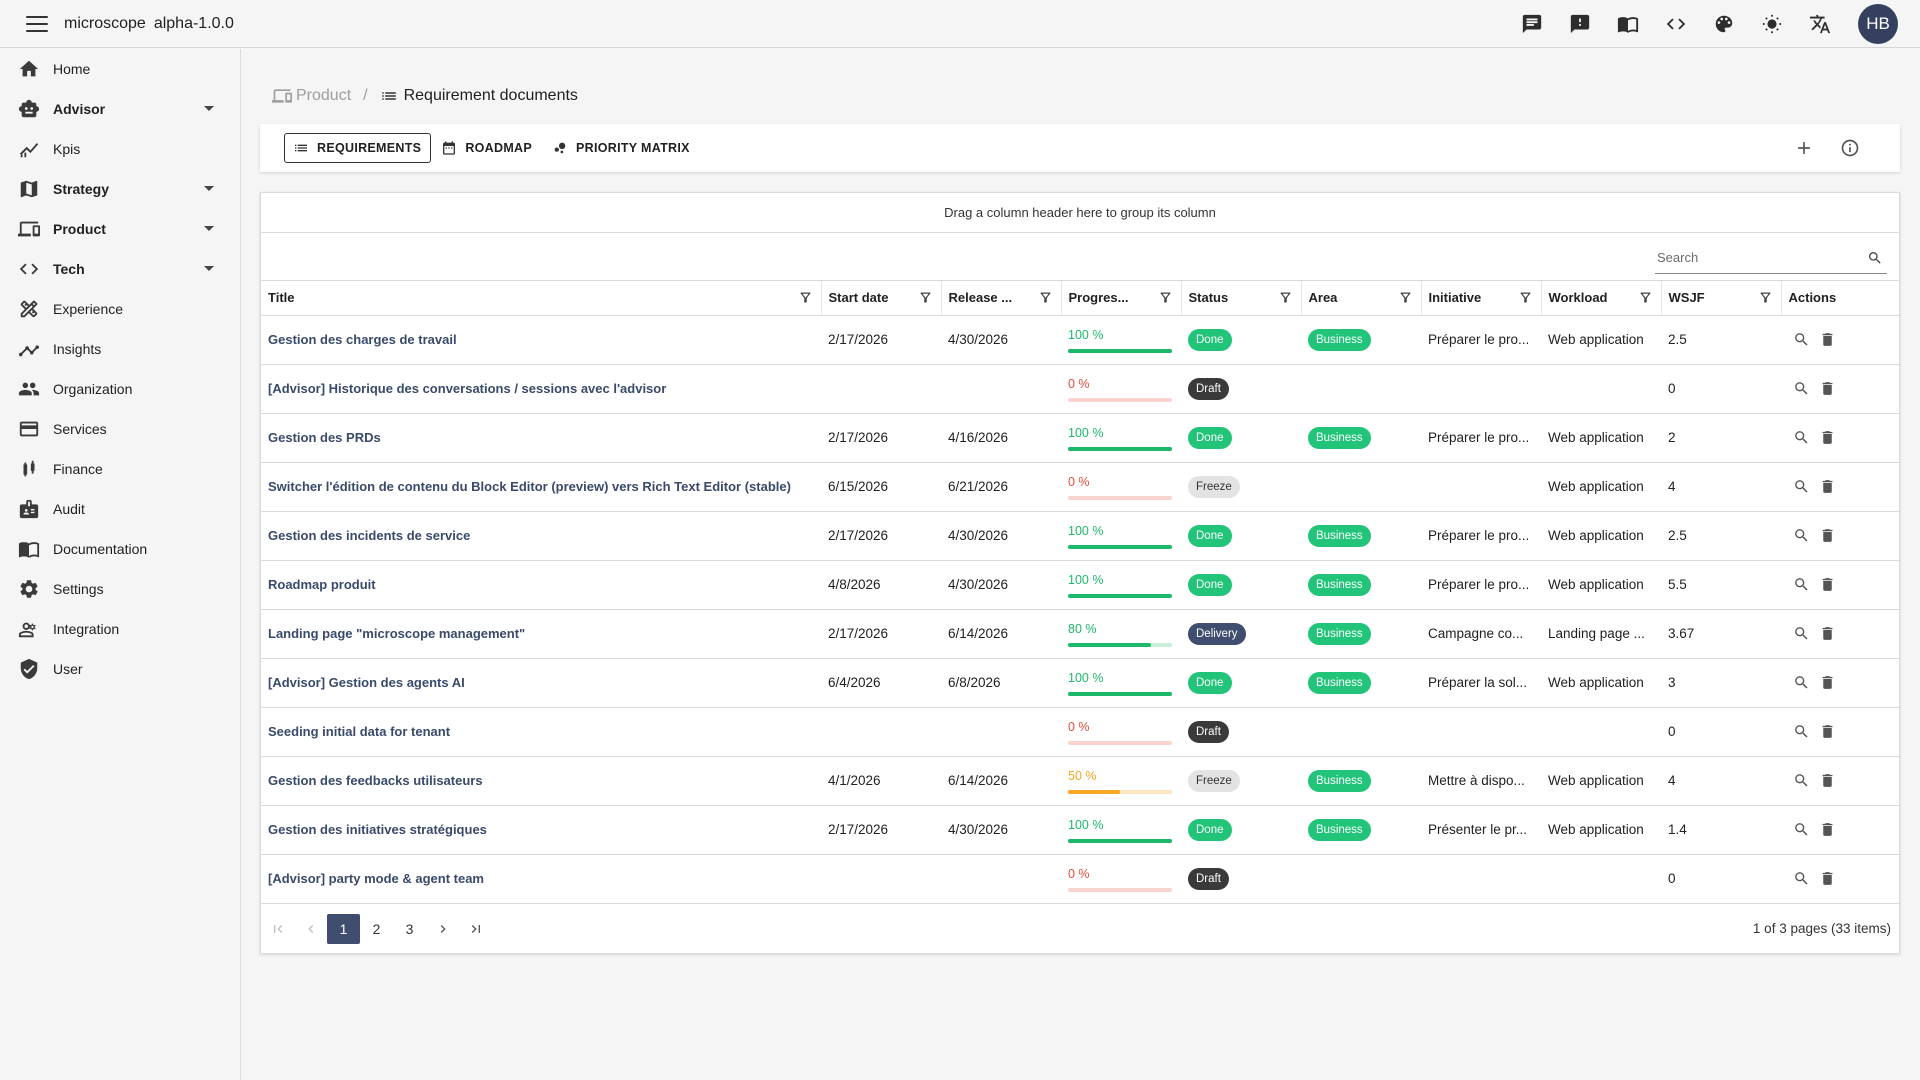 This screenshot has height=1080, width=1920. What do you see at coordinates (1721, 298) in the screenshot?
I see `column-header-wsjf: WSJF` at bounding box center [1721, 298].